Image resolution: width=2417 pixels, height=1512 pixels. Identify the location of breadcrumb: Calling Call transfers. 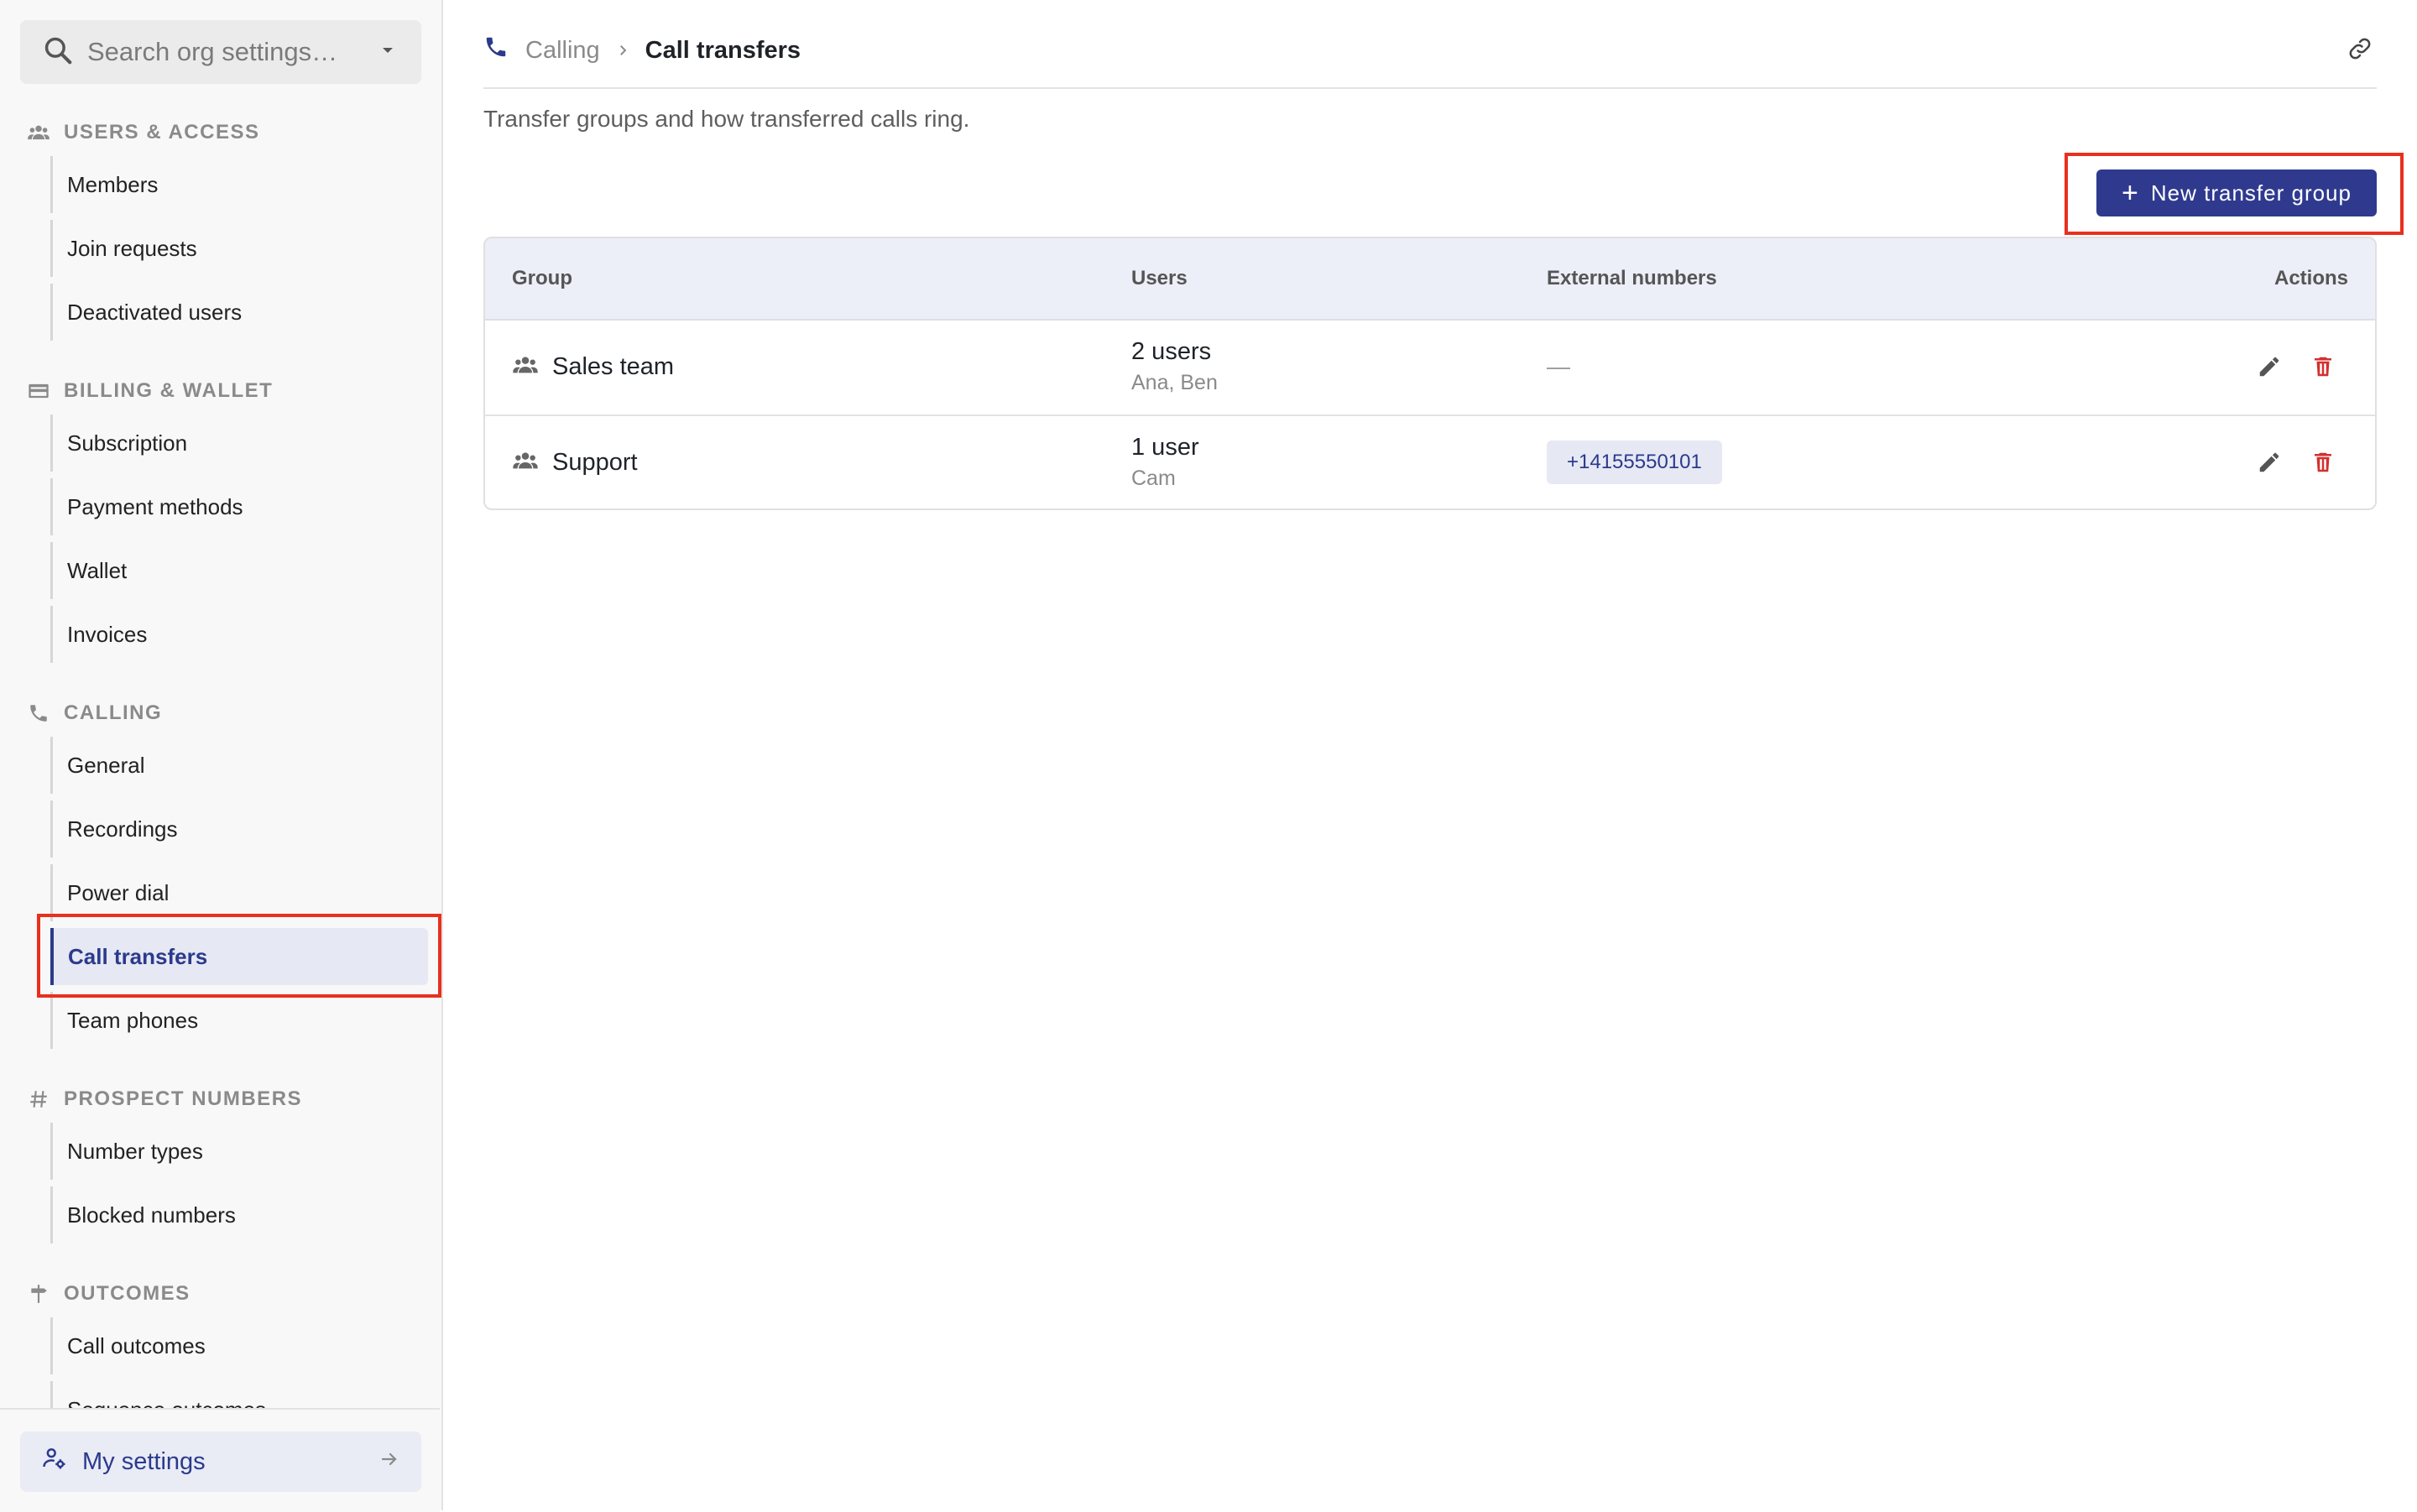
(642, 50).